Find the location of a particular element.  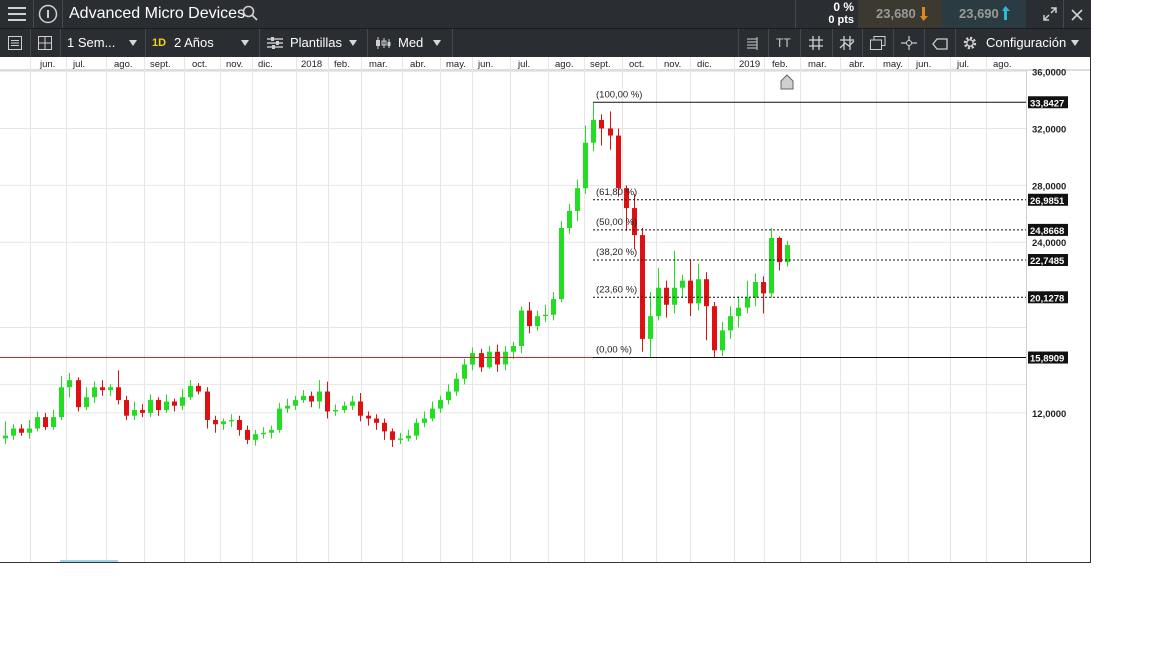

list-icon is located at coordinates (15, 43).